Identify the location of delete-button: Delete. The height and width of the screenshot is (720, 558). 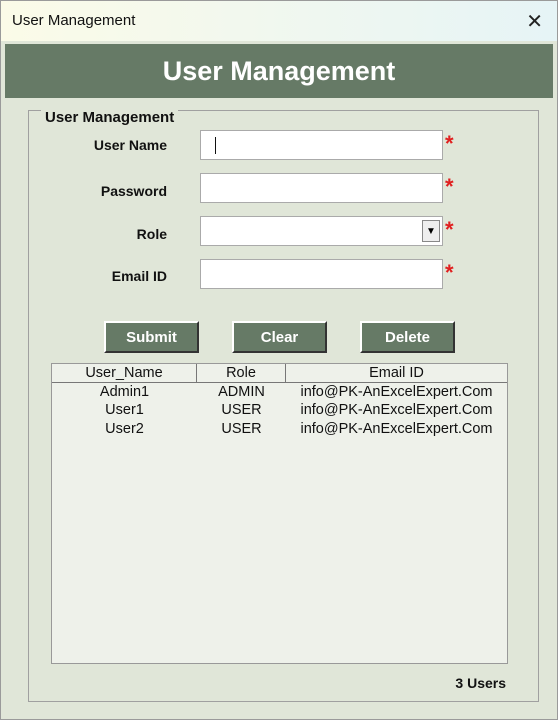
(407, 337).